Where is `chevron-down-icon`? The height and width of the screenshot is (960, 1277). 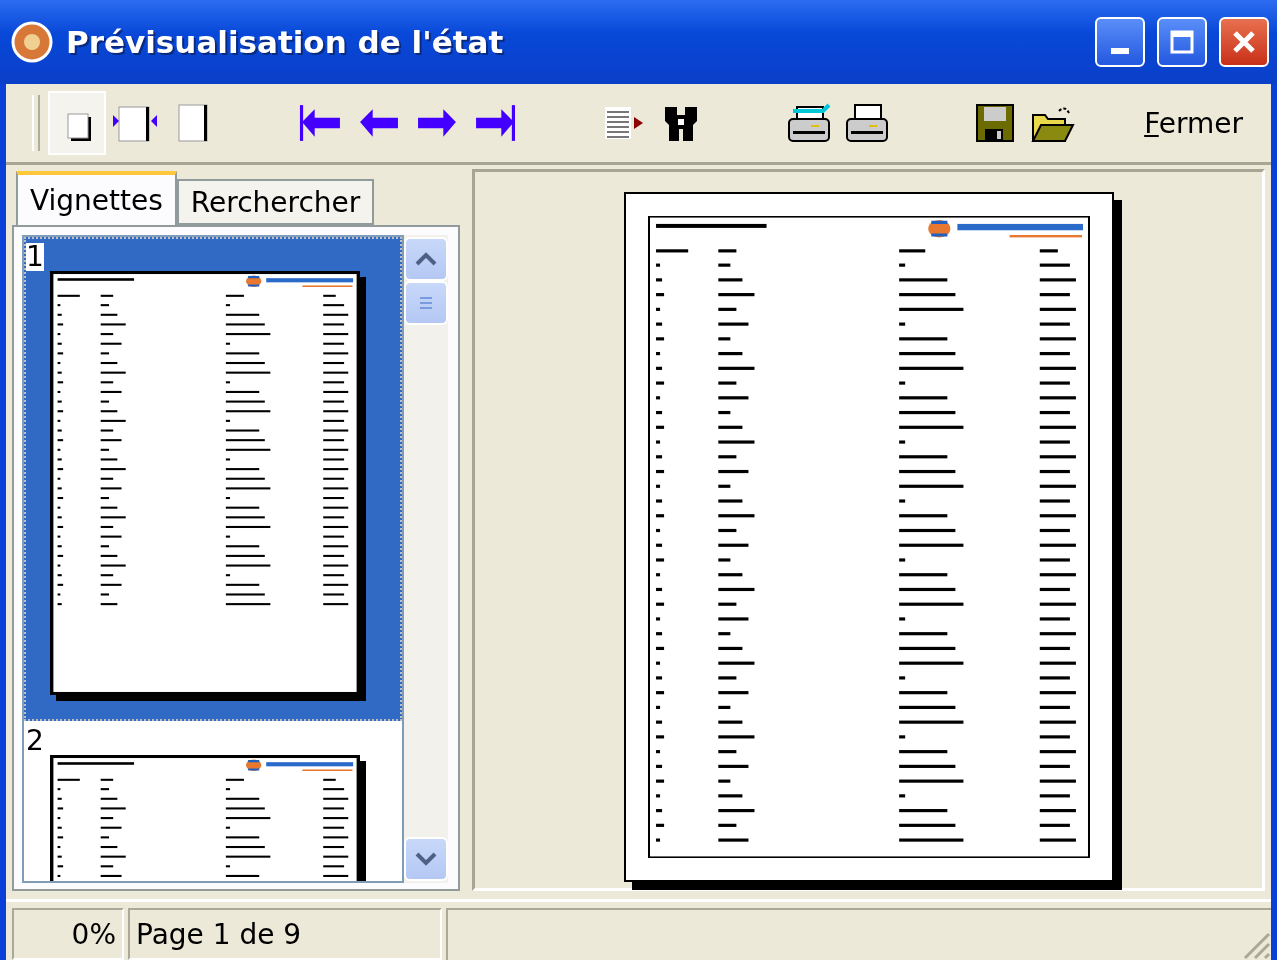
chevron-down-icon is located at coordinates (426, 859).